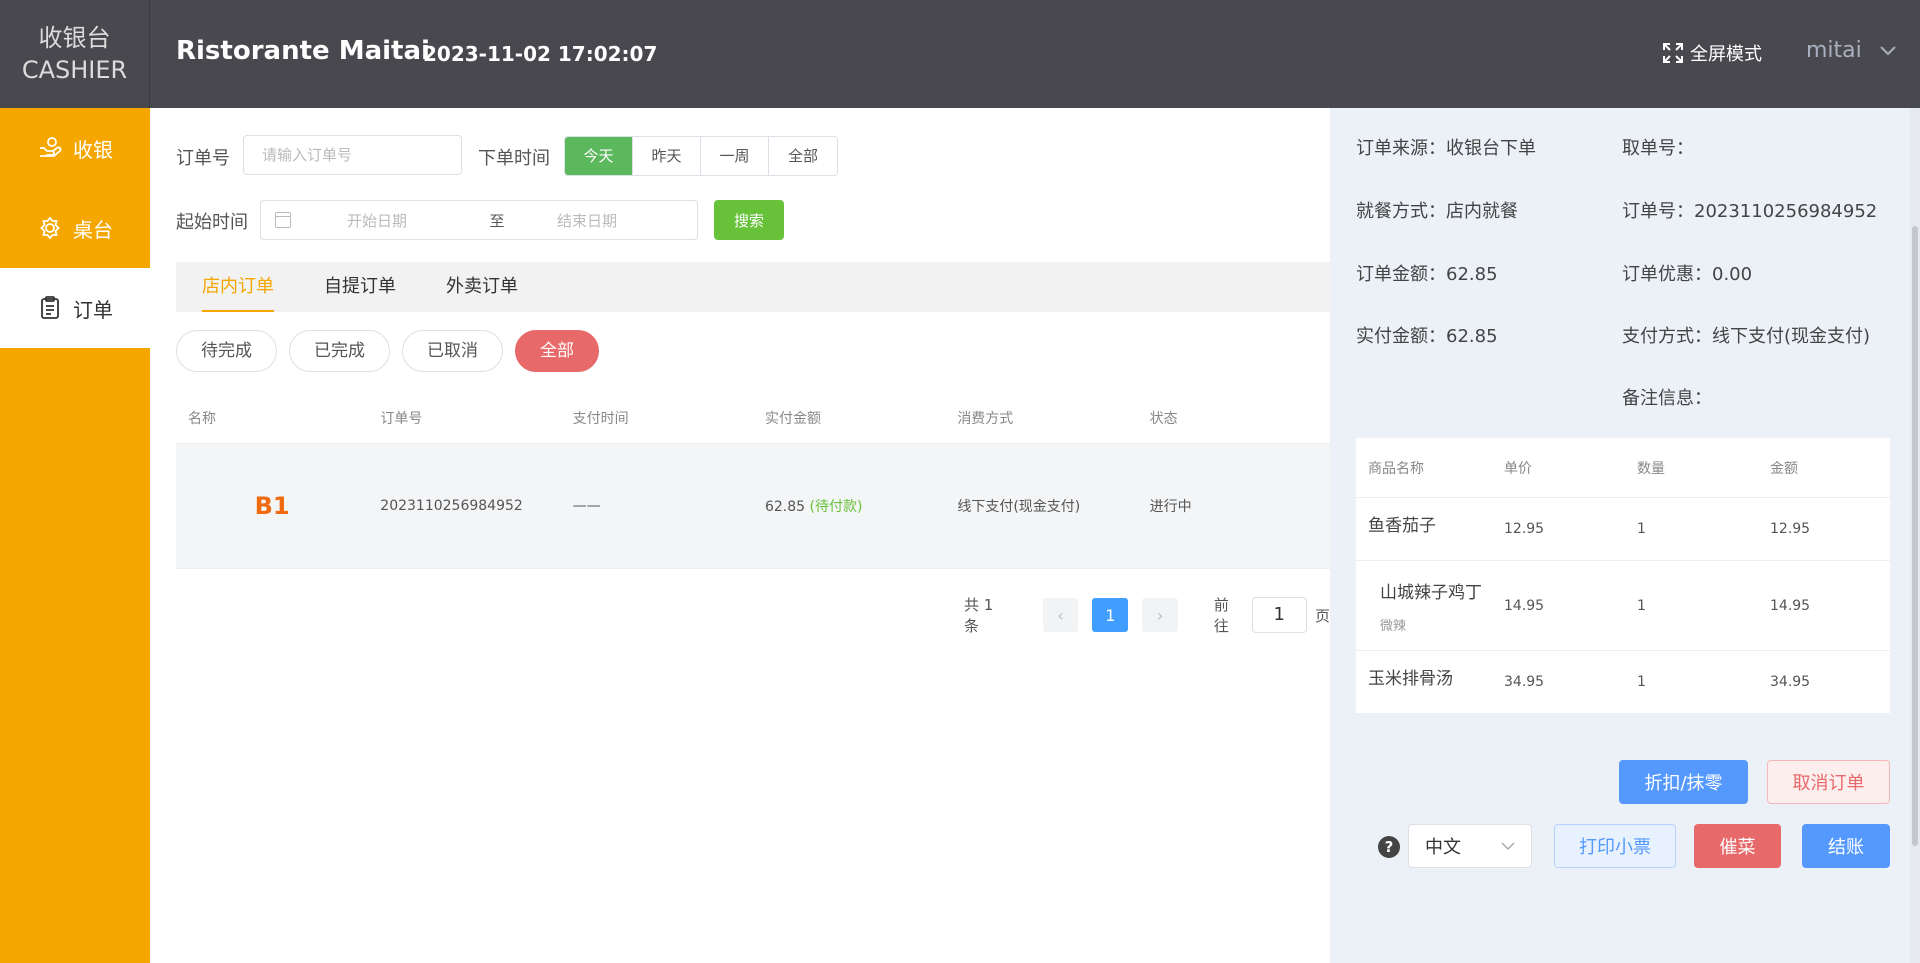 This screenshot has width=1920, height=963. What do you see at coordinates (226, 351) in the screenshot?
I see `status-pending: 待完成` at bounding box center [226, 351].